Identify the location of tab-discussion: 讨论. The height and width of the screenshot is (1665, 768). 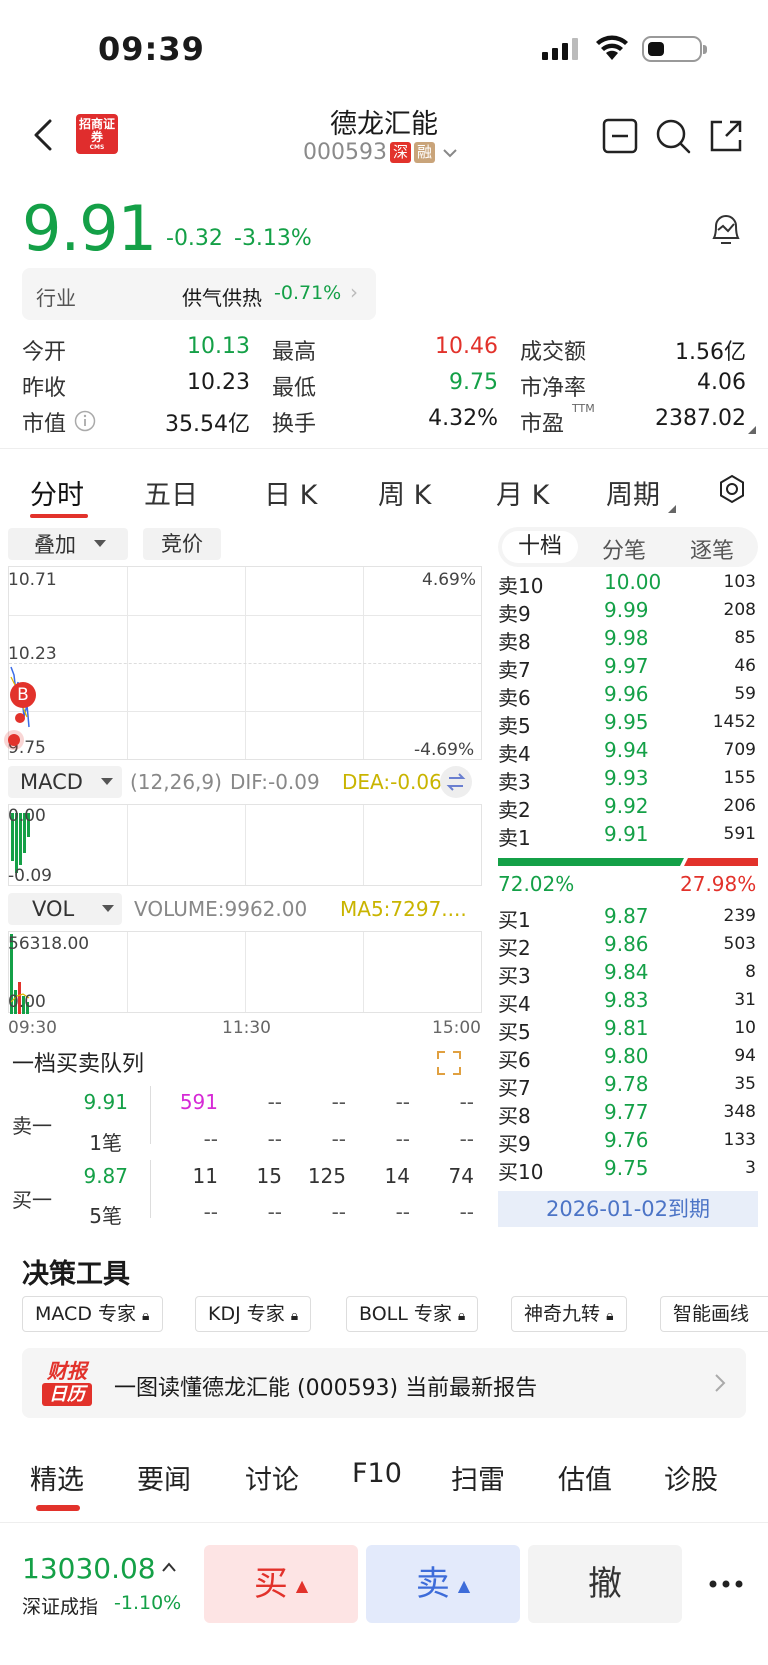
(272, 1477).